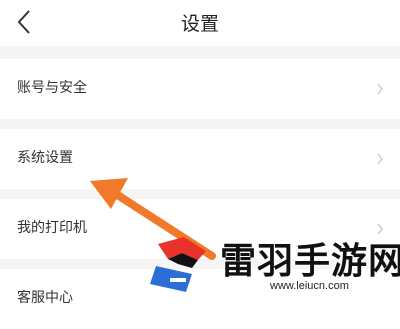  I want to click on top-bar: 设置, so click(200, 23).